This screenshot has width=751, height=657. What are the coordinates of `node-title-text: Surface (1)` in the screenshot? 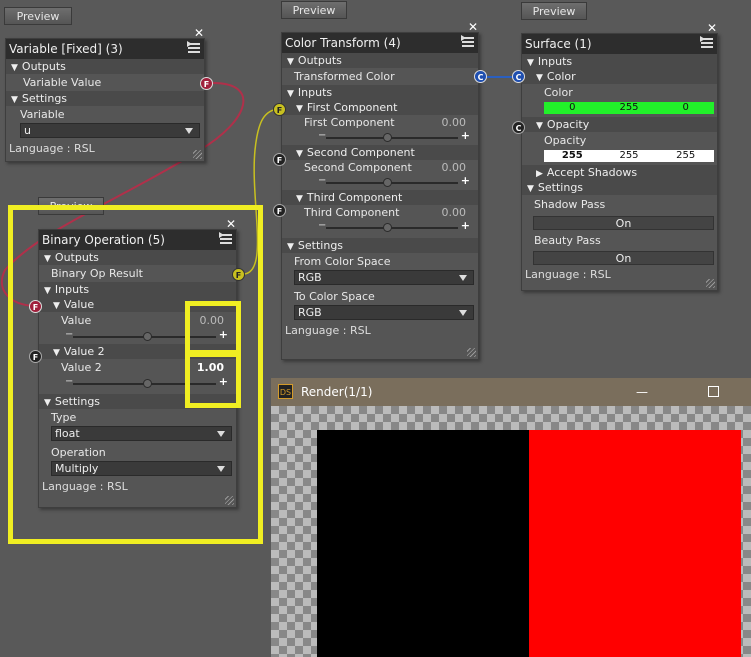 It's located at (558, 44).